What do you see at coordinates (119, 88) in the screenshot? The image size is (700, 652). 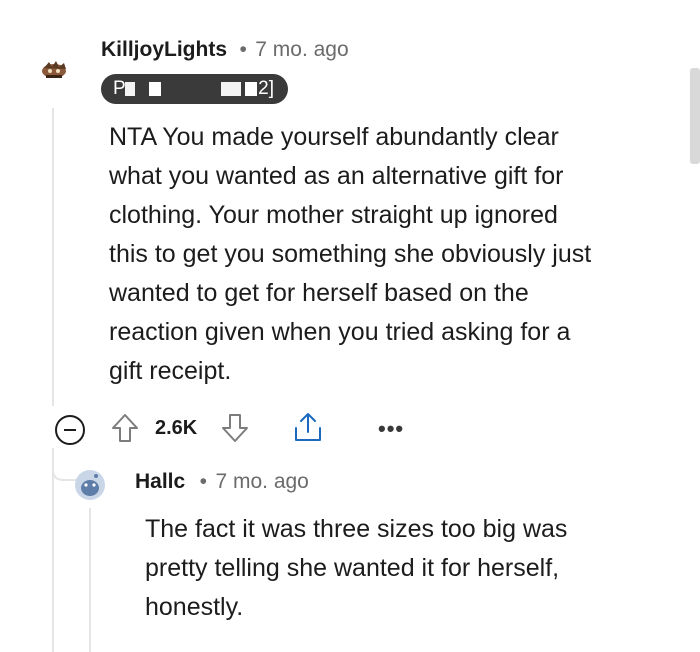 I see `flair-text-start: P` at bounding box center [119, 88].